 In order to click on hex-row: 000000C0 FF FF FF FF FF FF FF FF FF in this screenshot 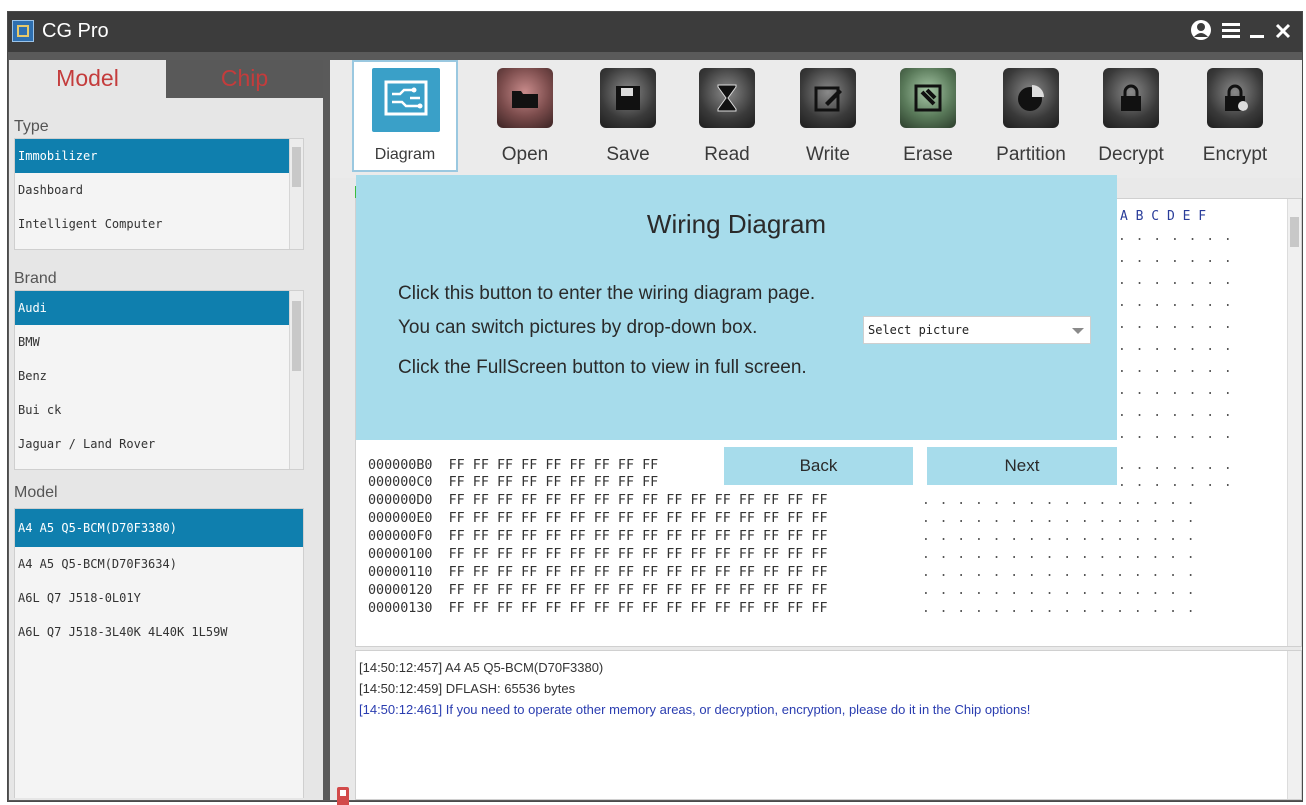, I will do `click(513, 482)`.